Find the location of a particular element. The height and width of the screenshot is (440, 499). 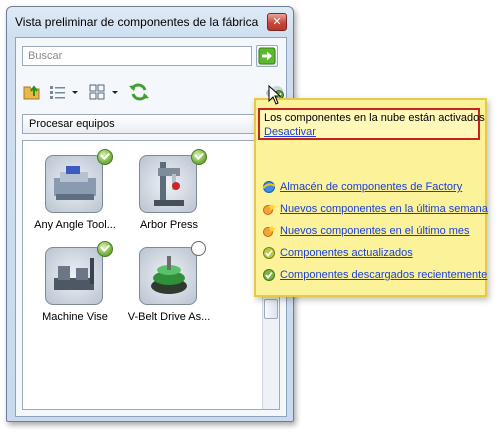

machine-vise-thumbnail is located at coordinates (74, 276).